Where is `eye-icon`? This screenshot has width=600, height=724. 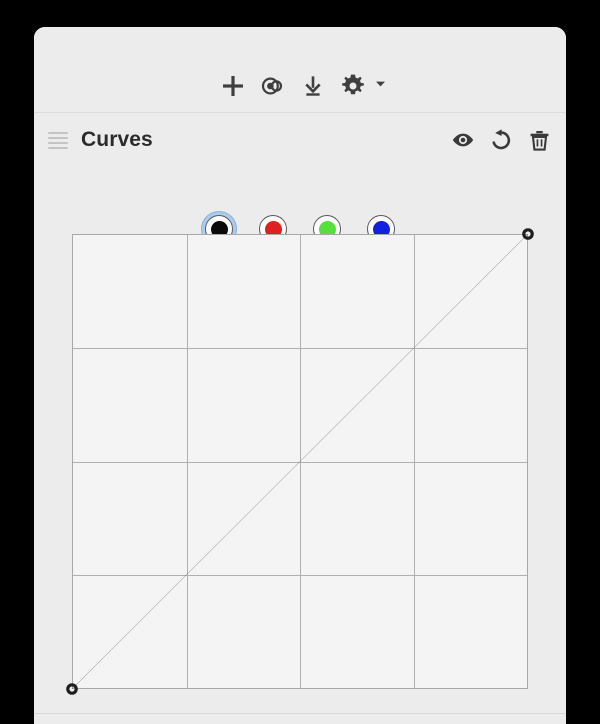 eye-icon is located at coordinates (463, 140).